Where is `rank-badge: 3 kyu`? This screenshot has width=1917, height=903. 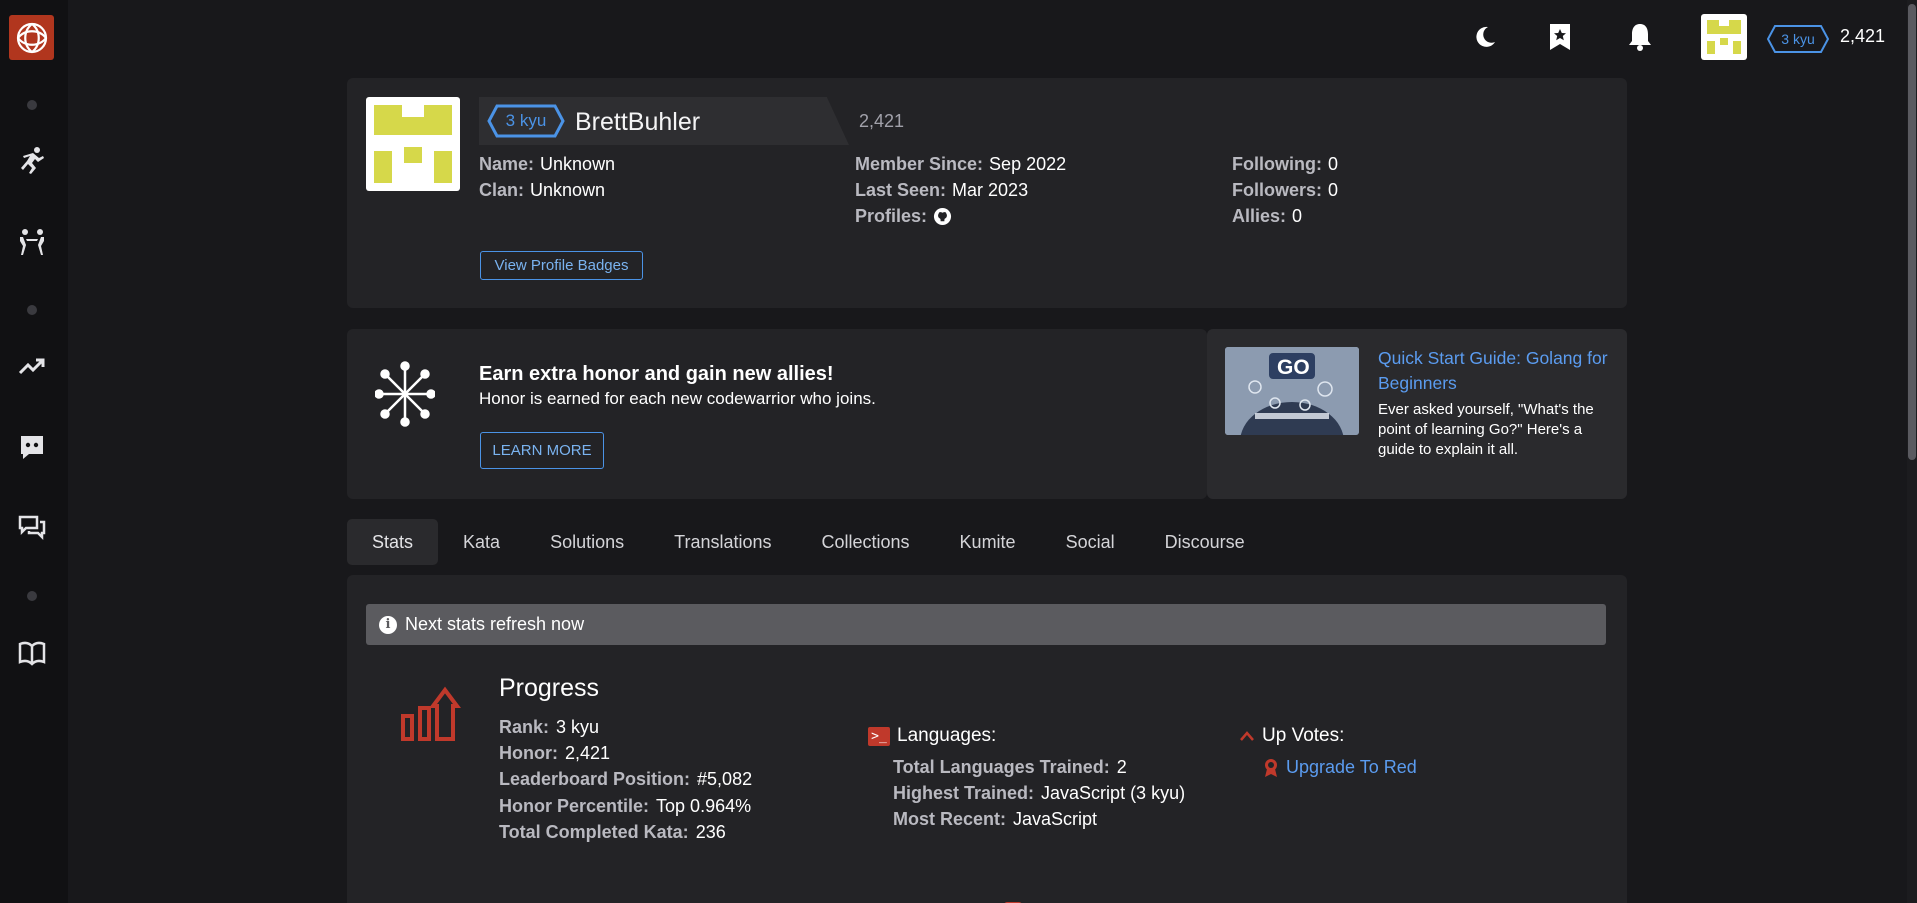 rank-badge: 3 kyu is located at coordinates (1798, 39).